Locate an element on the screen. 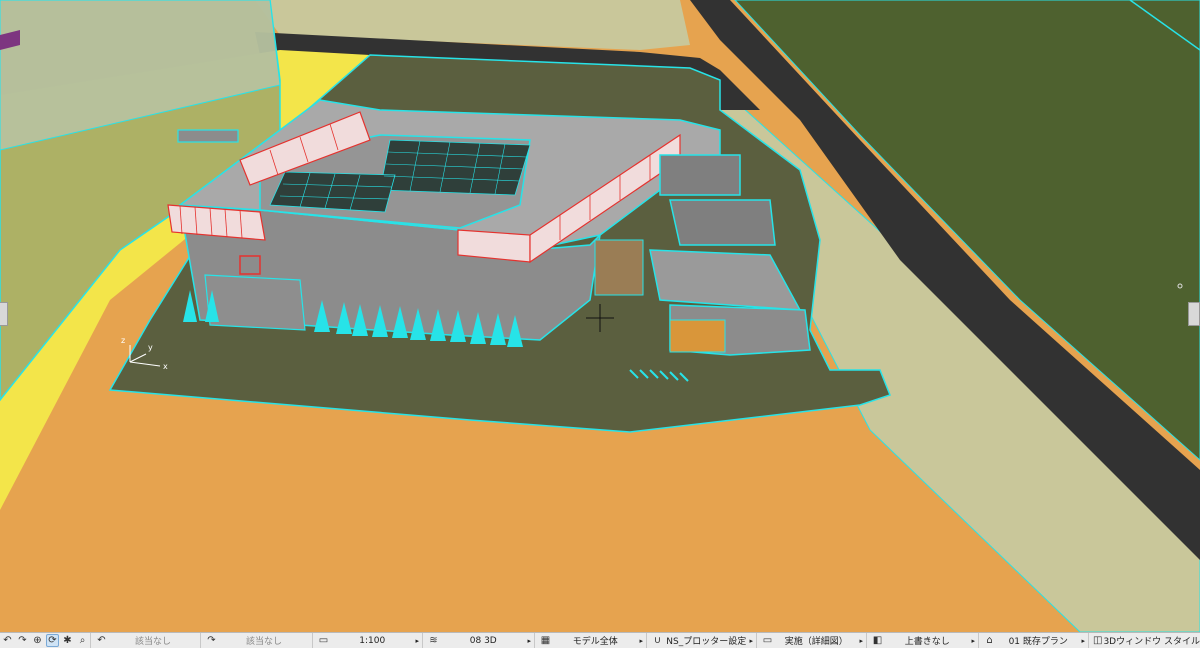 This screenshot has height=648, width=1200. window-style-value: 3Dウィンドウ スタイル is located at coordinates (1151, 642).